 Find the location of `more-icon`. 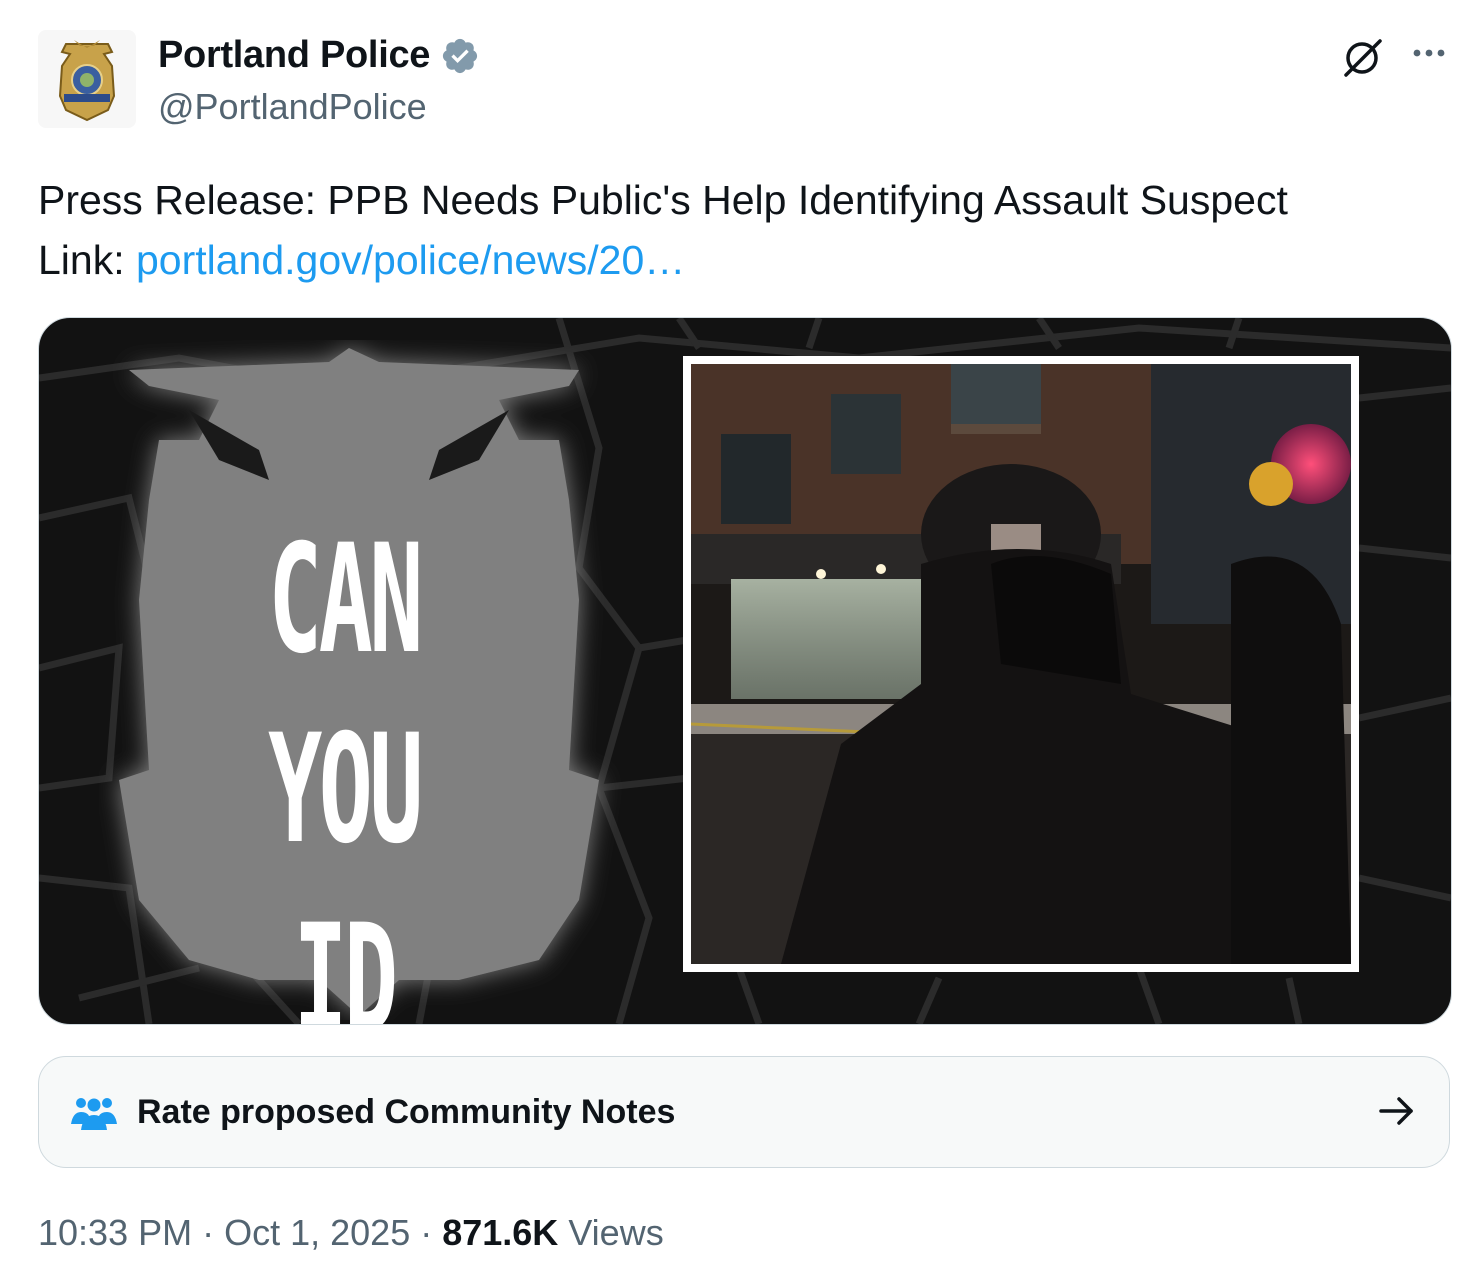

more-icon is located at coordinates (1429, 53).